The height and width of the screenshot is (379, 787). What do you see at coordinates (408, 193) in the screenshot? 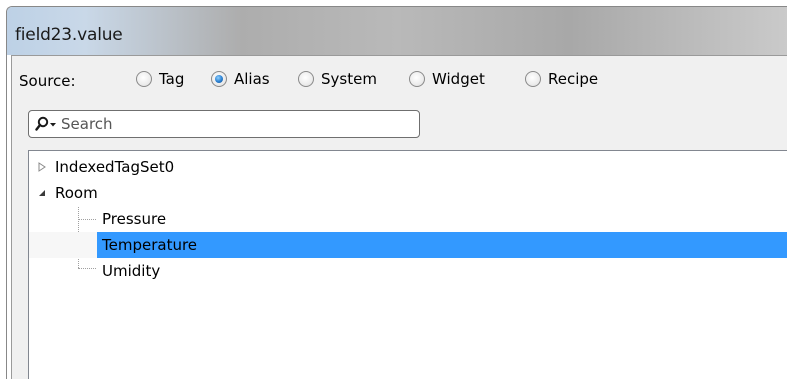
I see `tree-item-room: Room` at bounding box center [408, 193].